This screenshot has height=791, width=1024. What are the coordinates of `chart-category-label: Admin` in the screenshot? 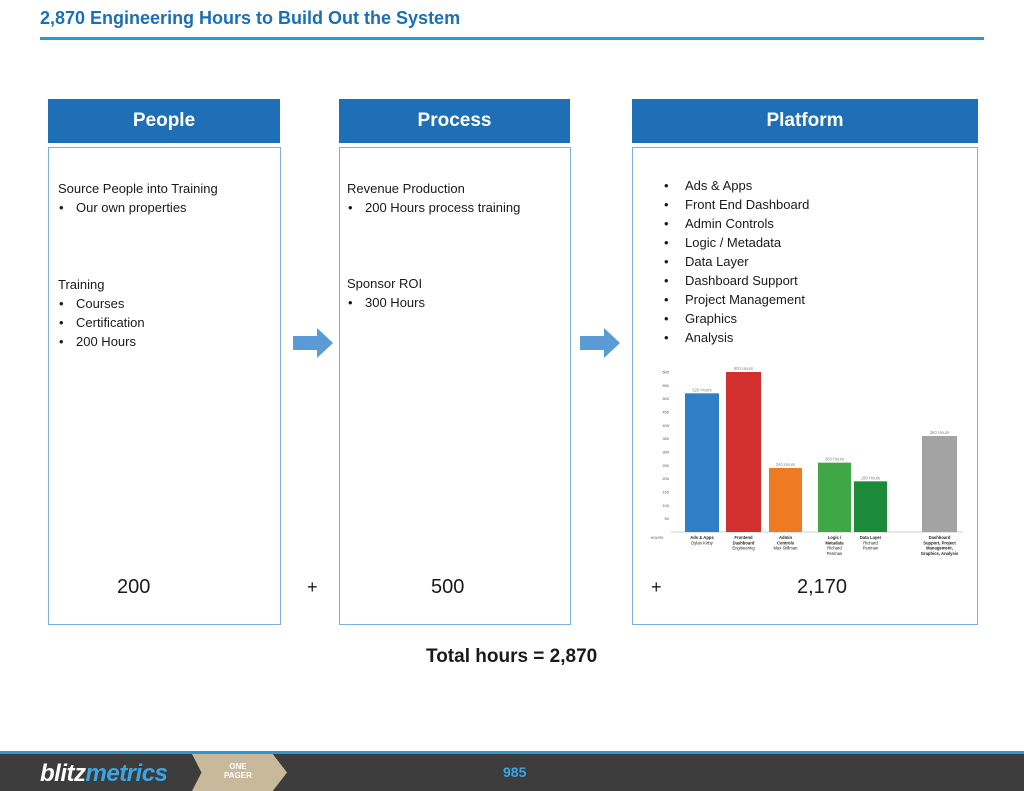 It's located at (785, 537).